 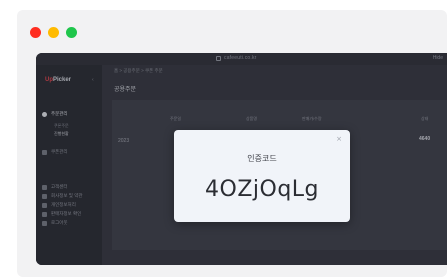 I want to click on close-icon: ×, so click(x=339, y=139).